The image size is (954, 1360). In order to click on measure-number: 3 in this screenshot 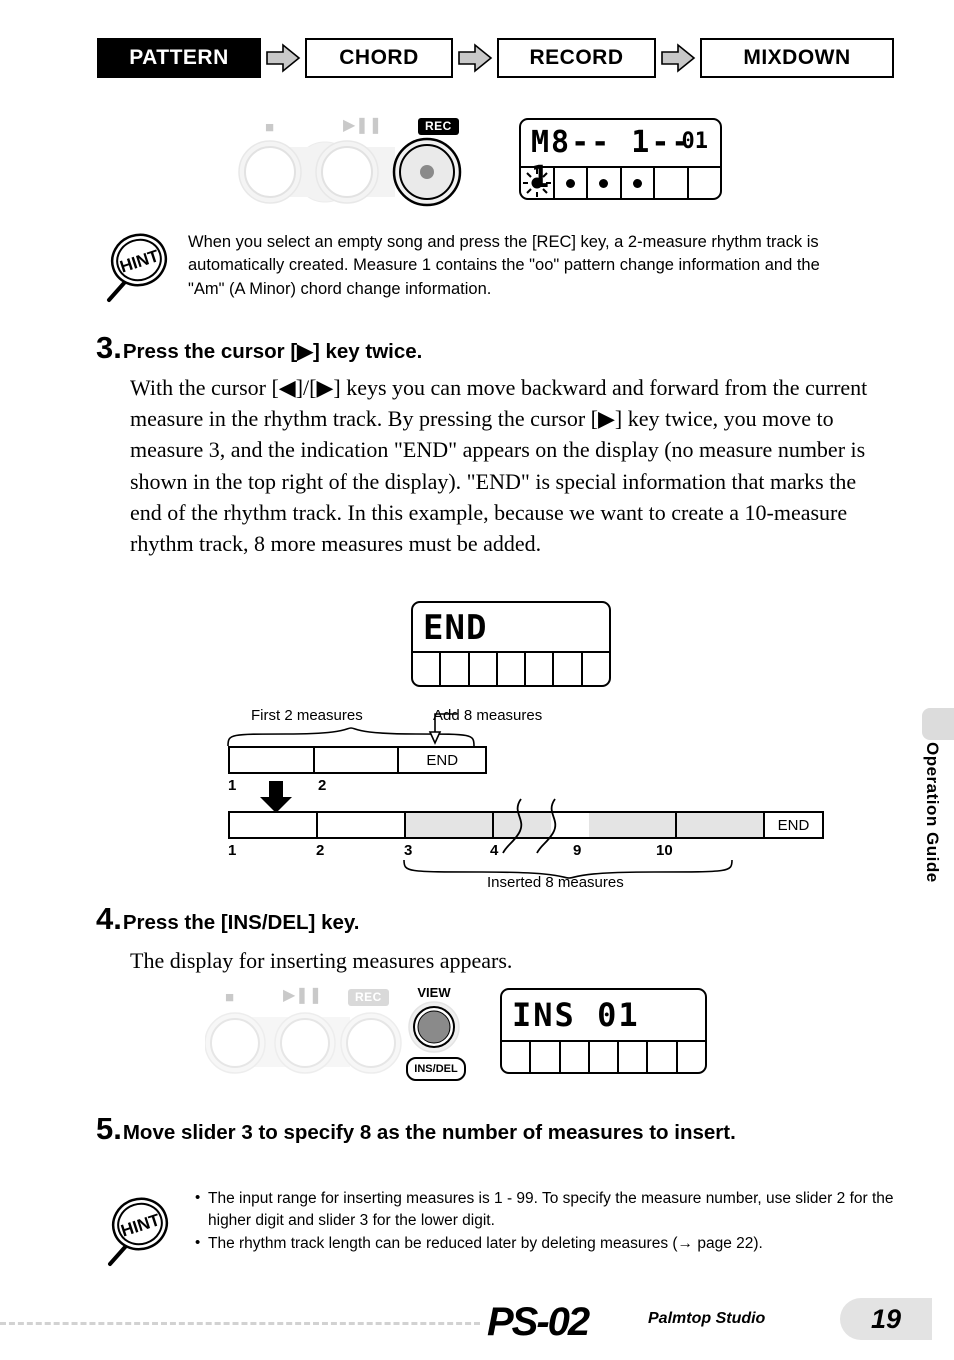, I will do `click(408, 850)`.